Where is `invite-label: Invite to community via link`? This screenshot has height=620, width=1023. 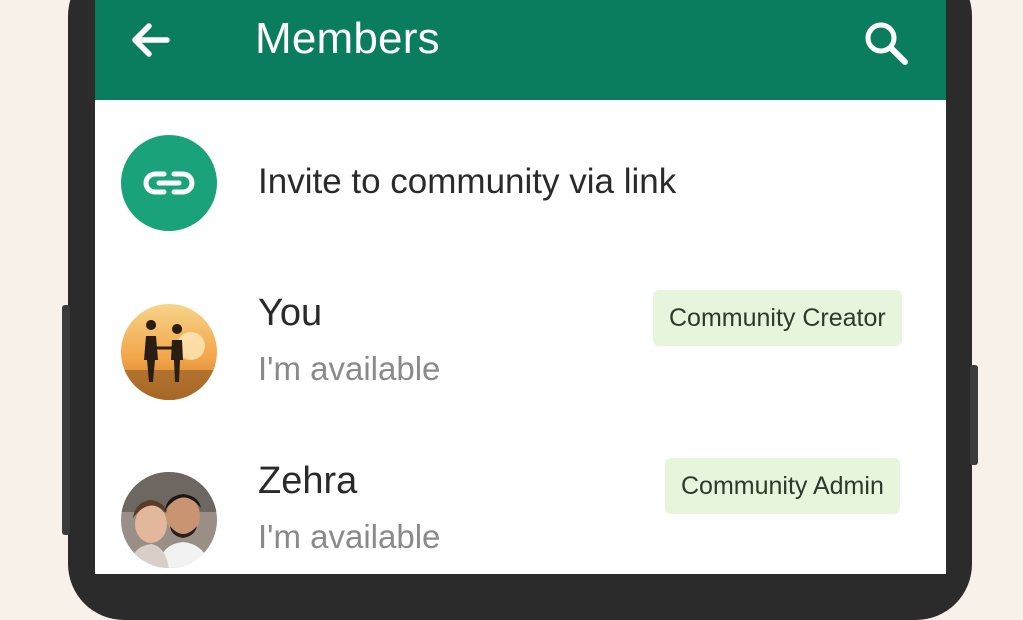
invite-label: Invite to community via link is located at coordinates (467, 181).